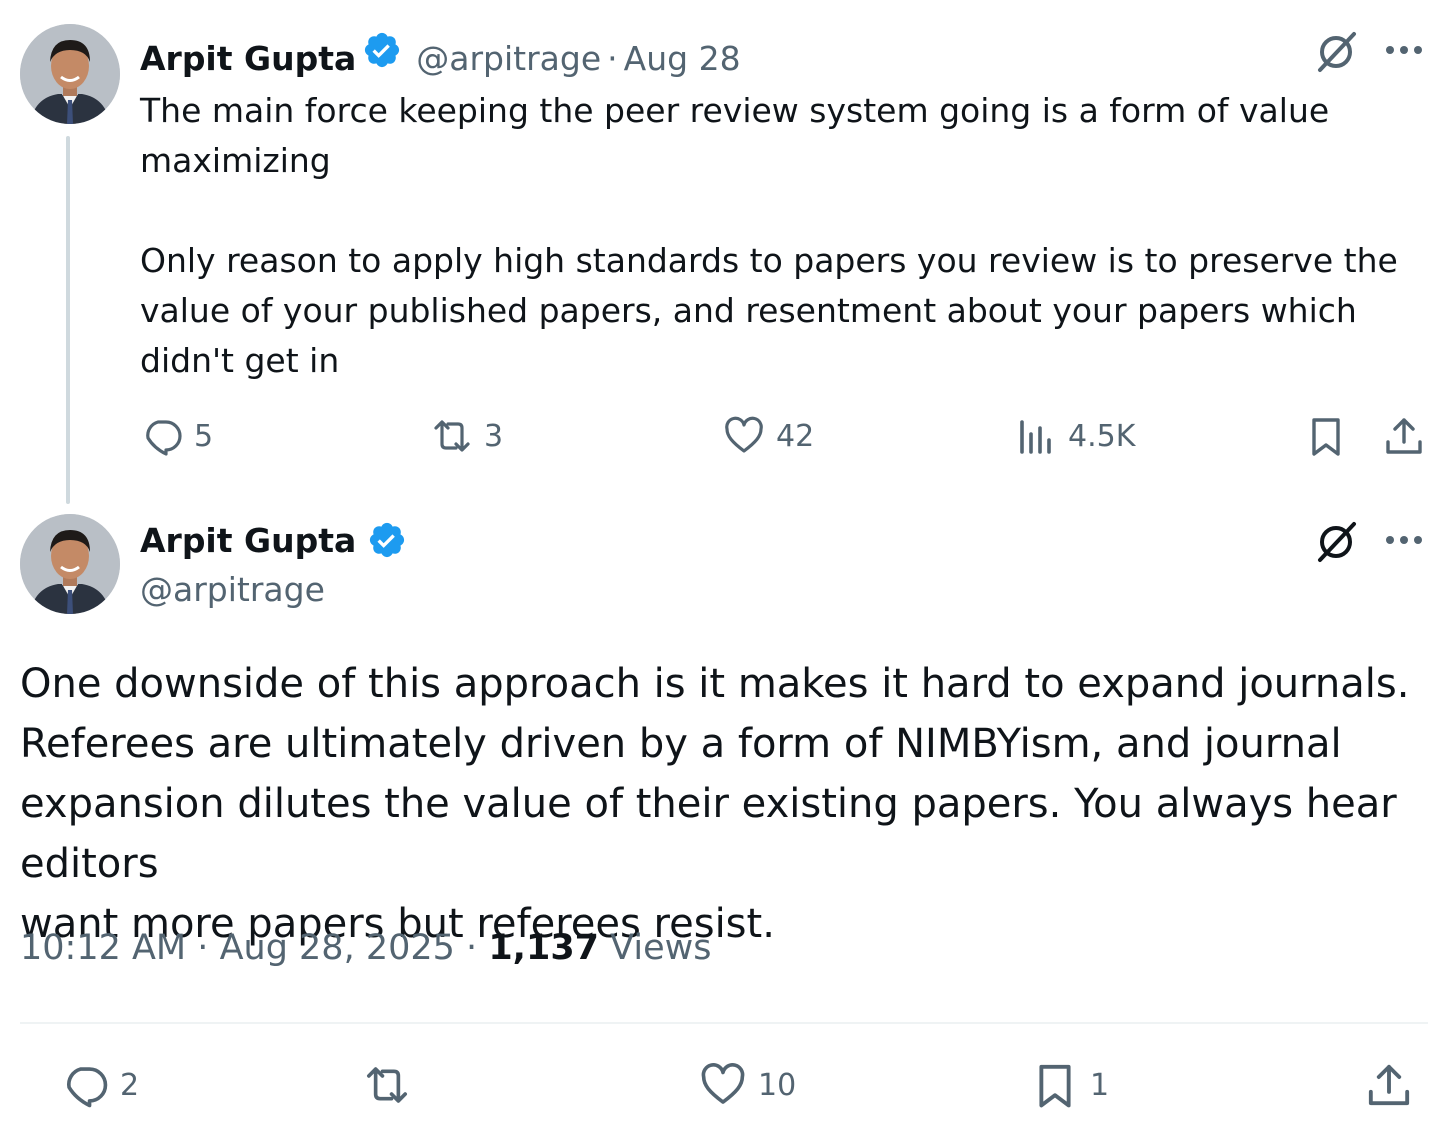 The height and width of the screenshot is (1128, 1456). What do you see at coordinates (724, 1023) in the screenshot?
I see `divider` at bounding box center [724, 1023].